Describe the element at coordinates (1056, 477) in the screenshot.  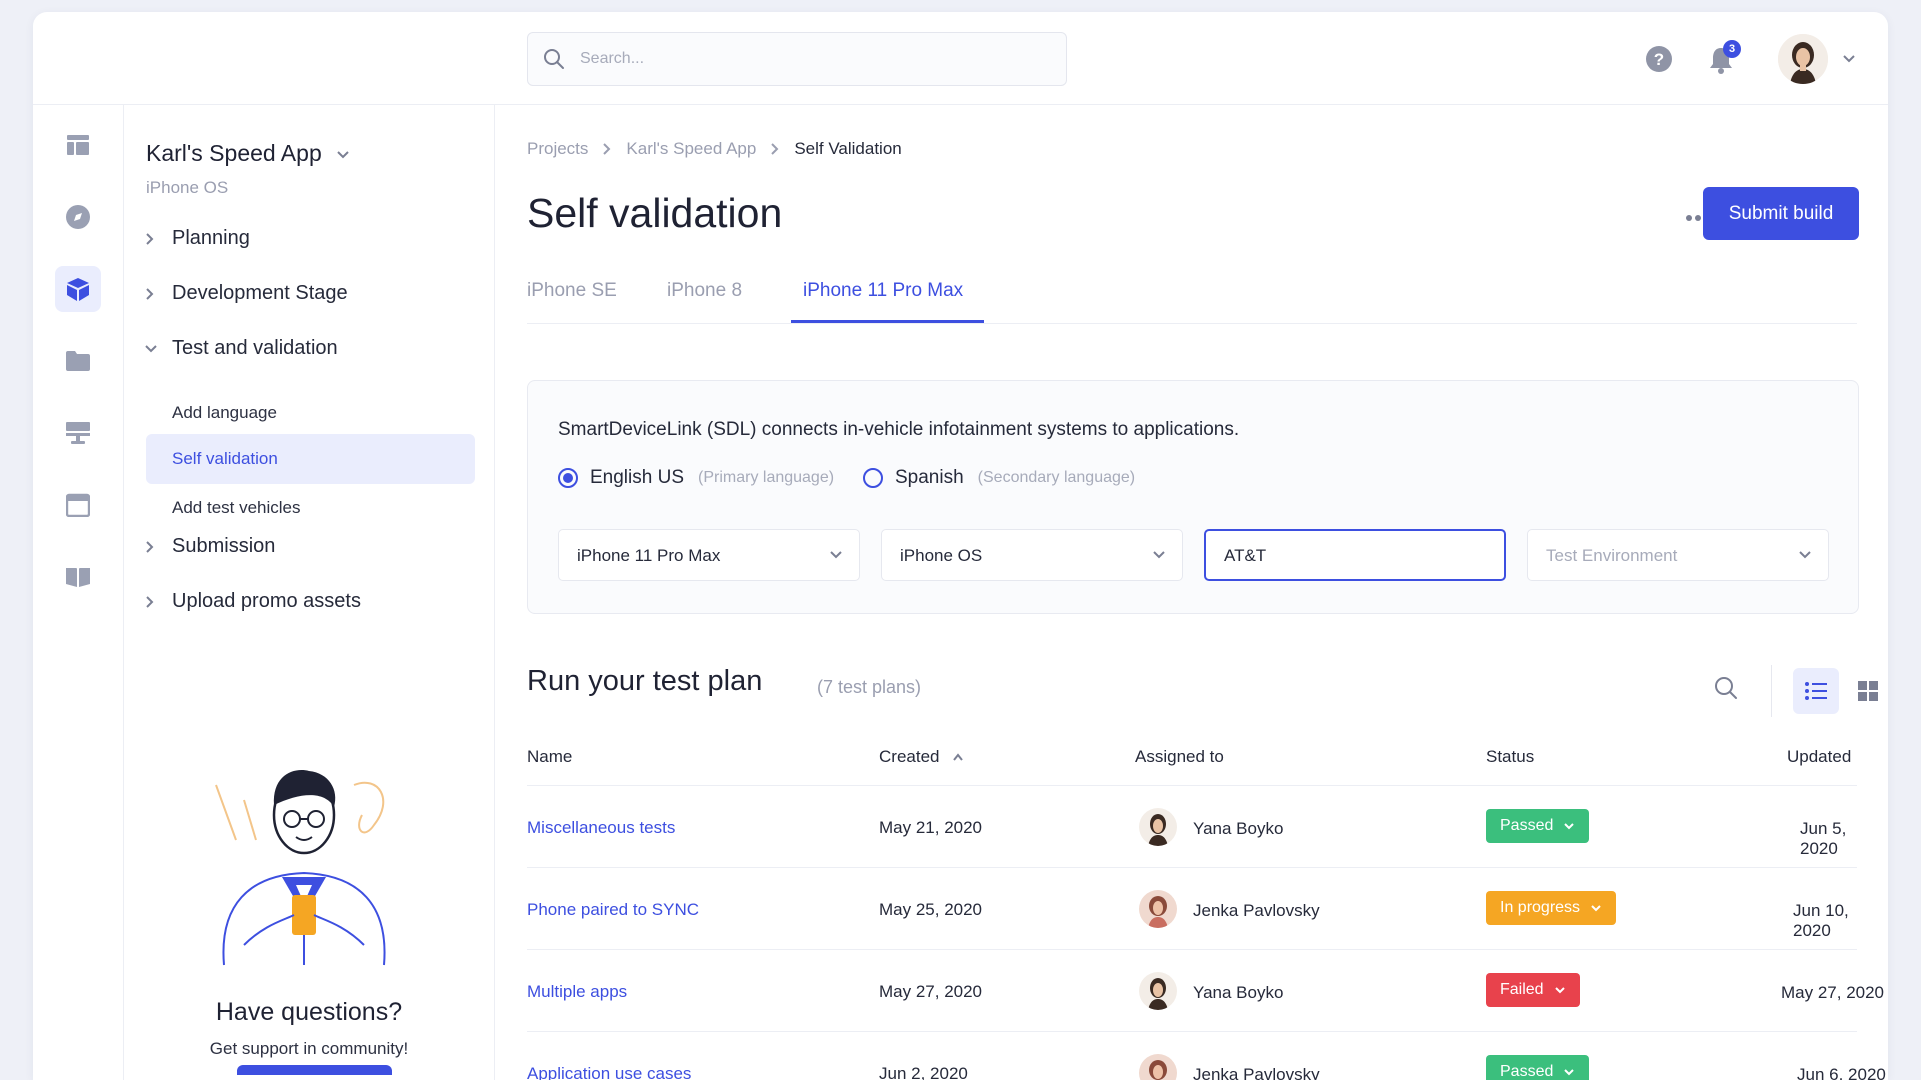
I see `radio-hint: (Secondary language)` at that location.